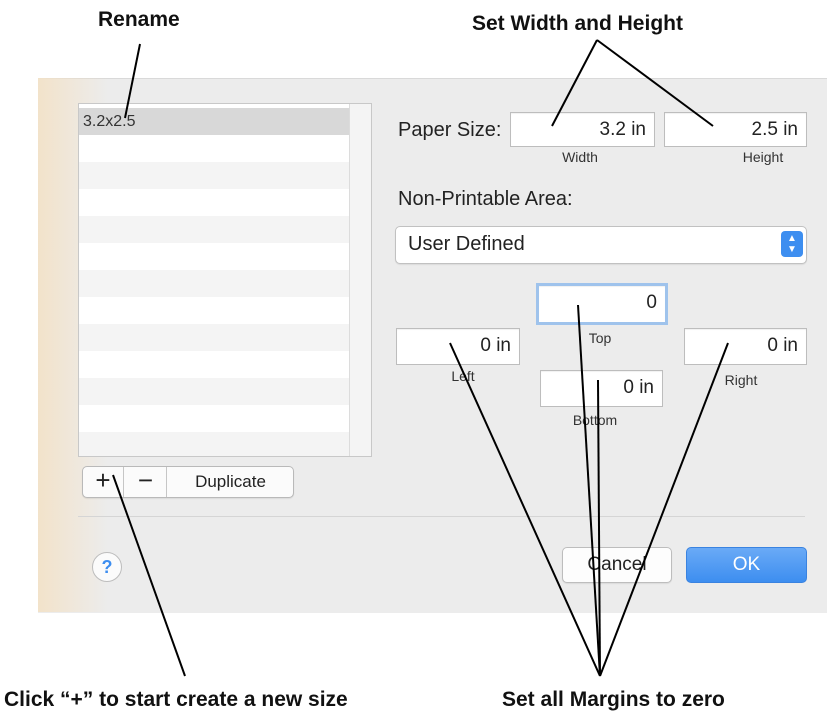  I want to click on left-margin-pointer-line, so click(525, 509).